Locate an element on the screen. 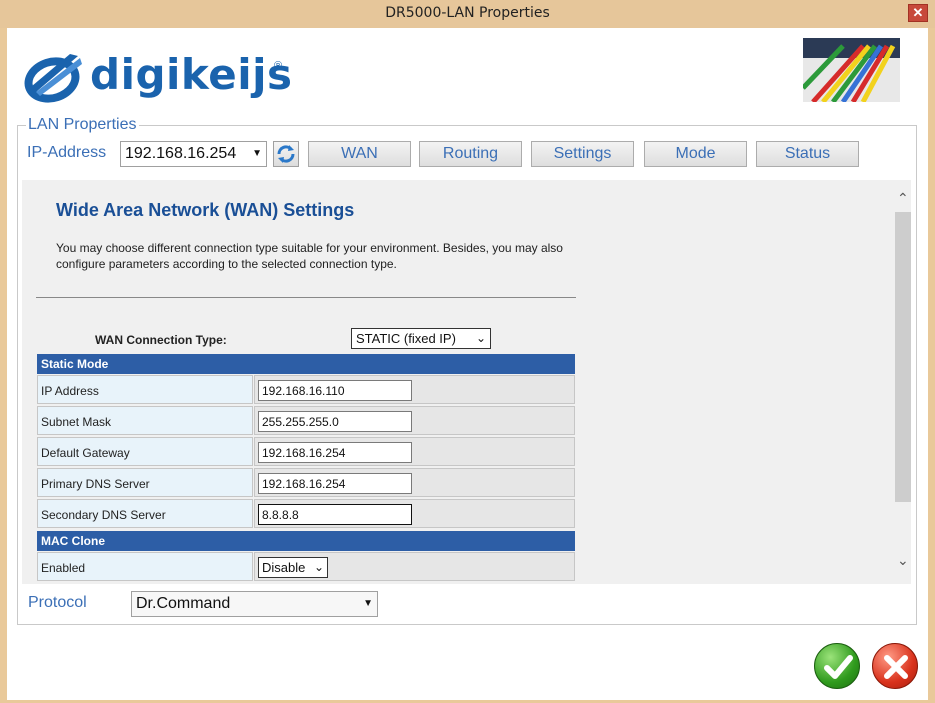 The image size is (935, 703). wan-connection-type-label: WAN Connection Type: is located at coordinates (161, 340).